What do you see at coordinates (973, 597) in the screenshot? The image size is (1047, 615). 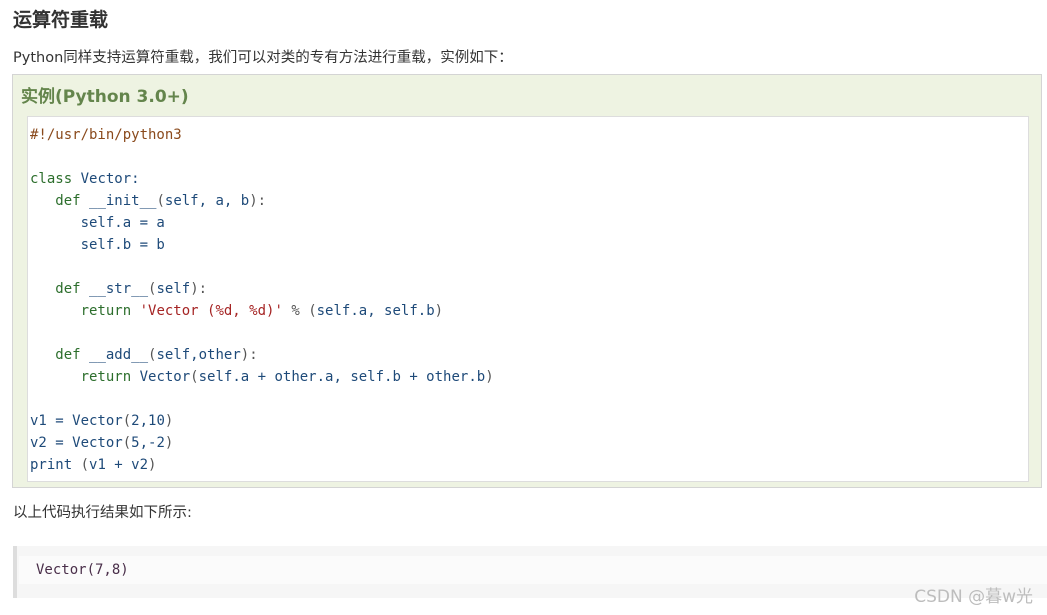 I see `csdn-watermark: CSDN @暮w光` at bounding box center [973, 597].